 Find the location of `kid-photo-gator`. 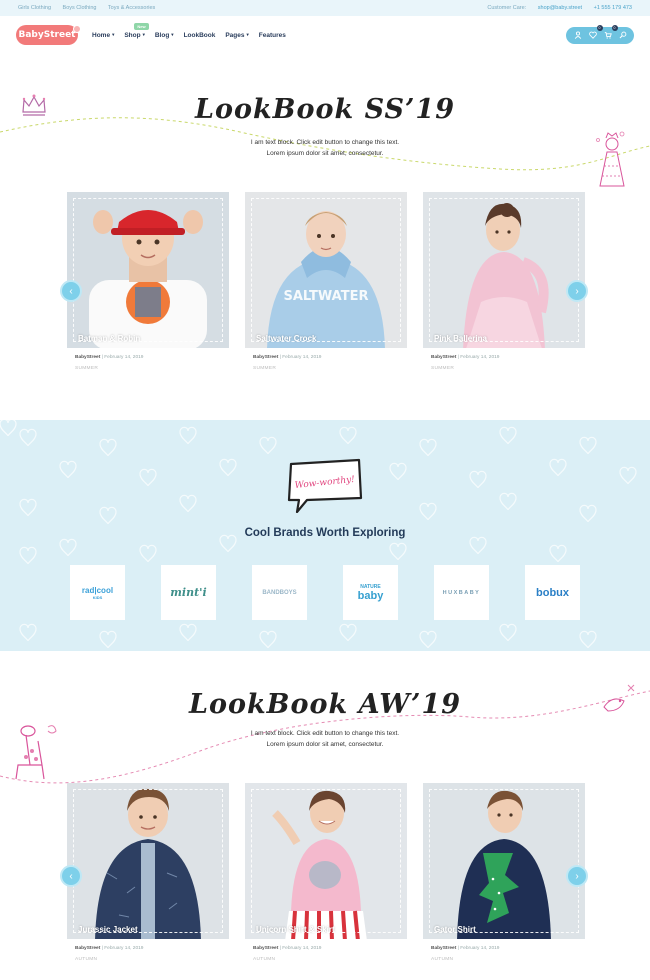

kid-photo-gator is located at coordinates (504, 864).